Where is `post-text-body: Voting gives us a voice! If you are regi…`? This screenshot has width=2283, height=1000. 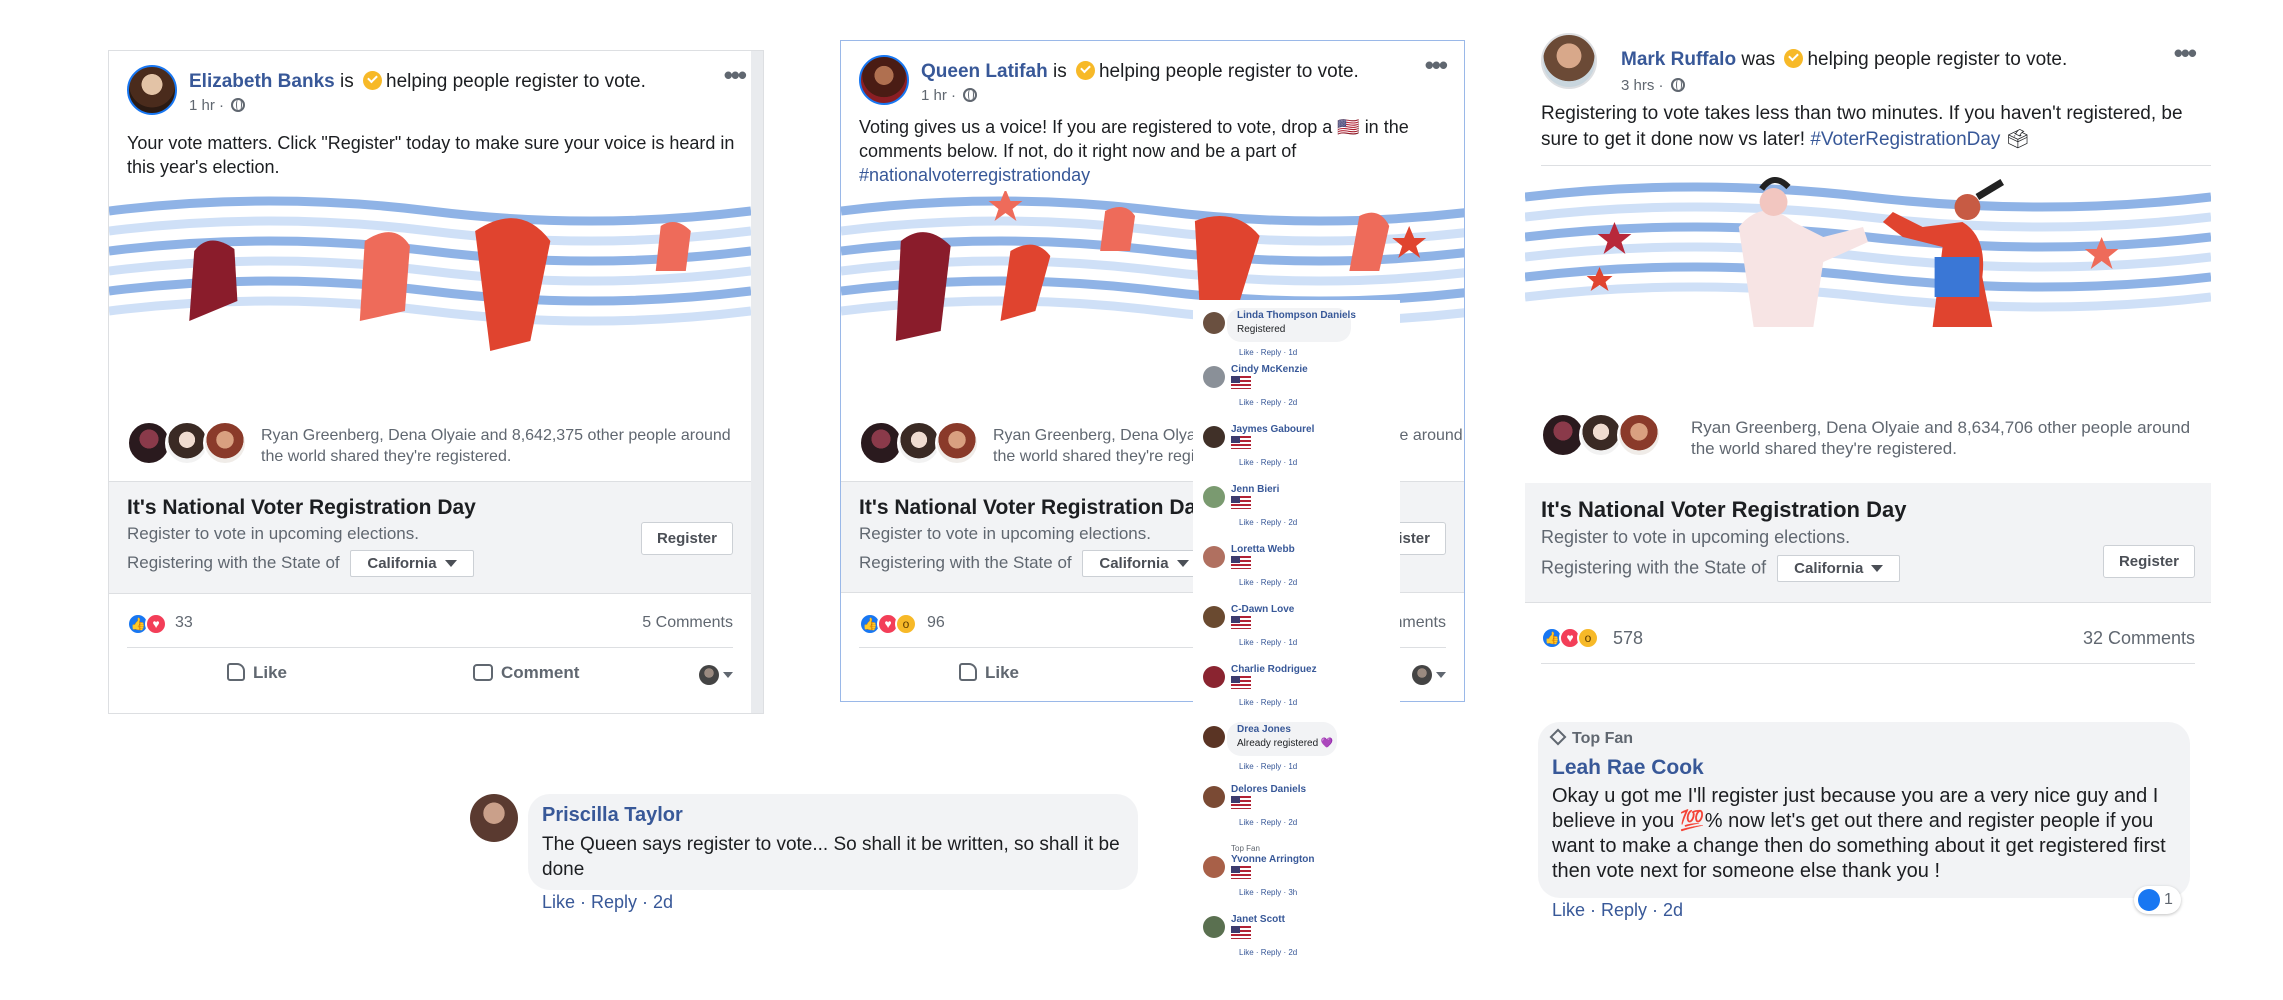
post-text-body: Voting gives us a voice! If you are regi… is located at coordinates (1134, 139).